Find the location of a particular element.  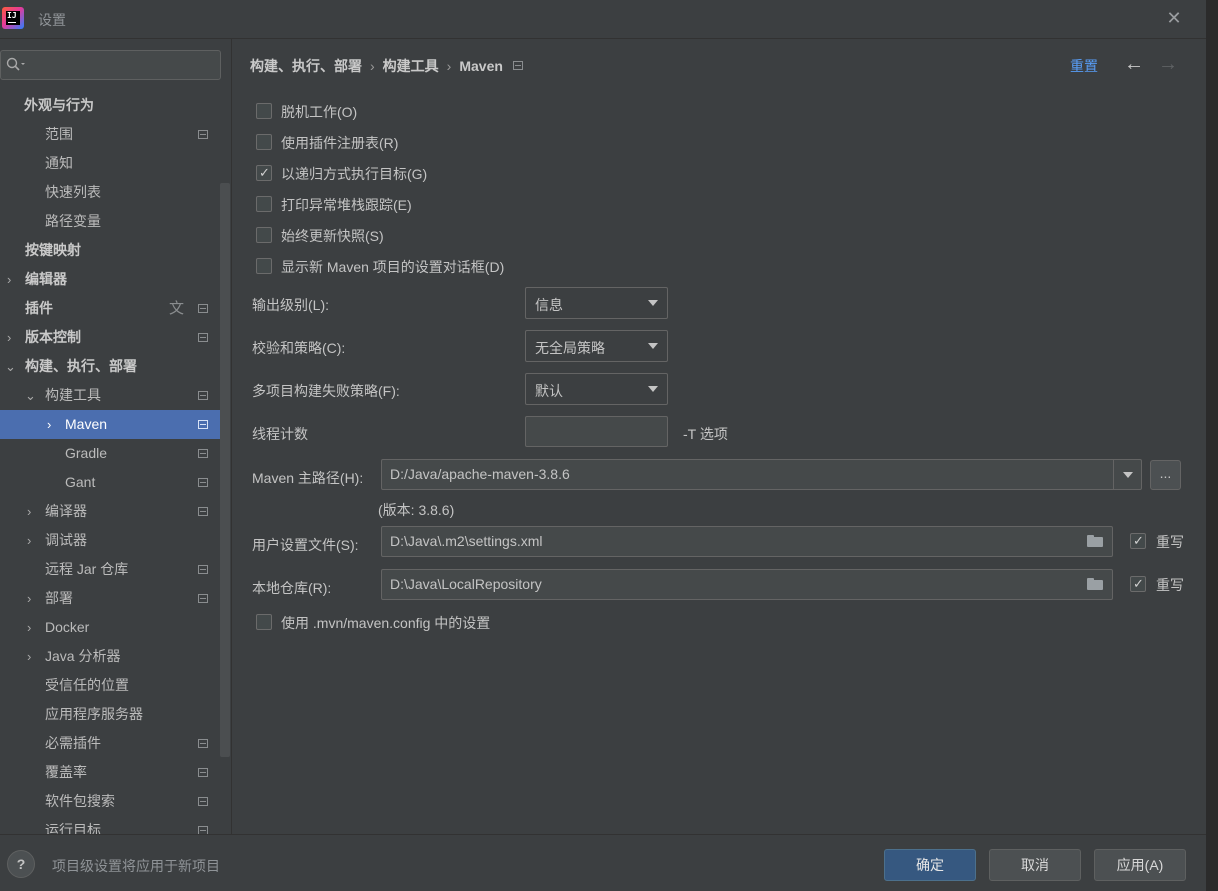

sidebar-item-scopes: 范围 is located at coordinates (110, 134).